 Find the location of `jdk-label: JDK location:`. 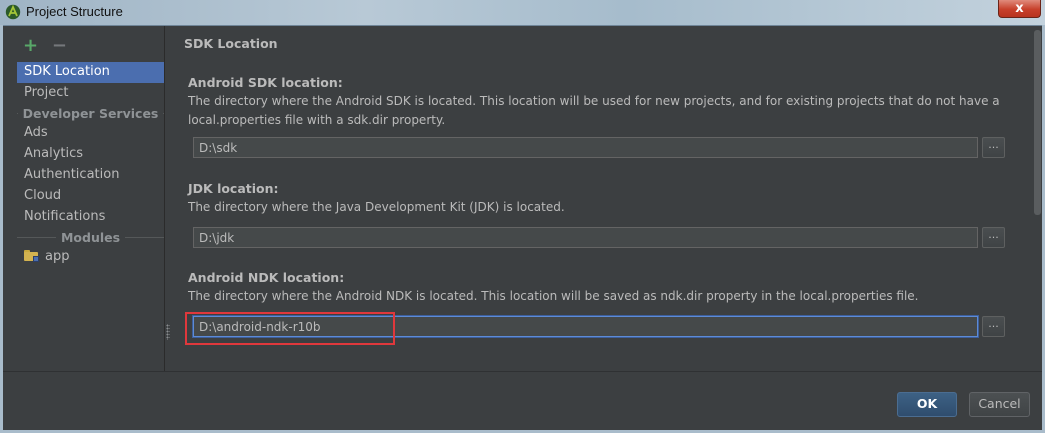

jdk-label: JDK location: is located at coordinates (233, 188).